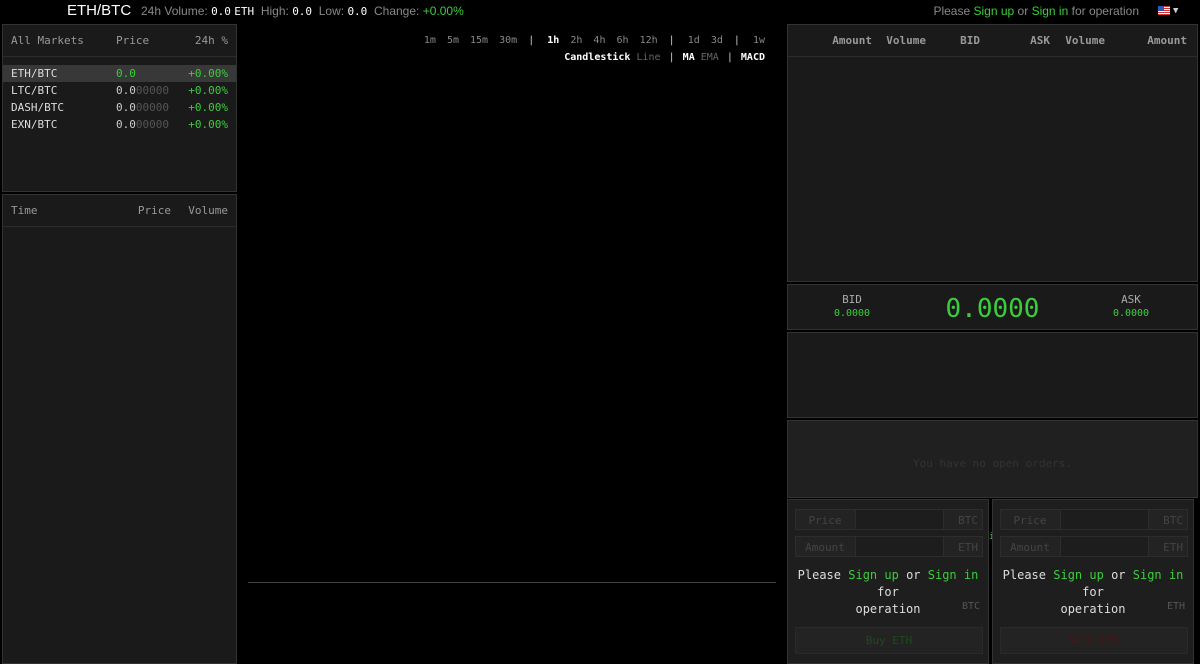 This screenshot has height=664, width=1200. I want to click on period-12h: 12h, so click(649, 40).